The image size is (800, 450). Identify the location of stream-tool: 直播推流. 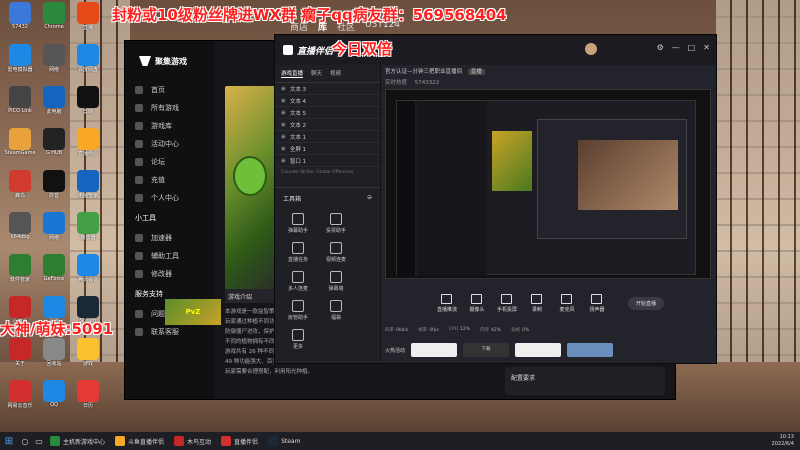
(447, 303).